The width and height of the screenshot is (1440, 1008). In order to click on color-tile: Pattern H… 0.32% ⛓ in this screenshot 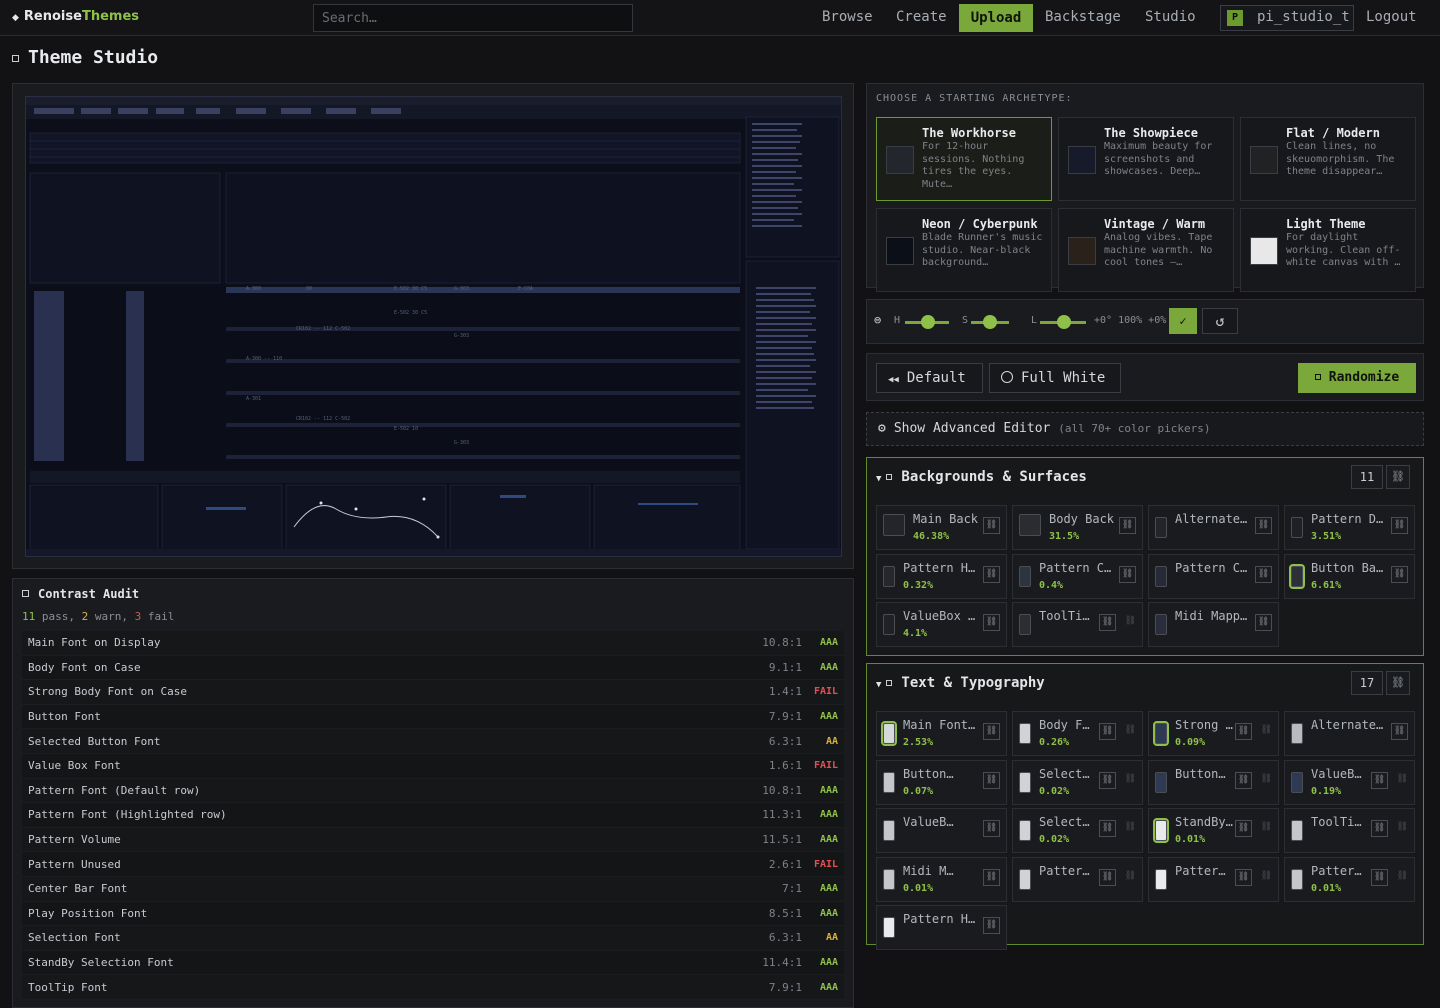, I will do `click(941, 576)`.